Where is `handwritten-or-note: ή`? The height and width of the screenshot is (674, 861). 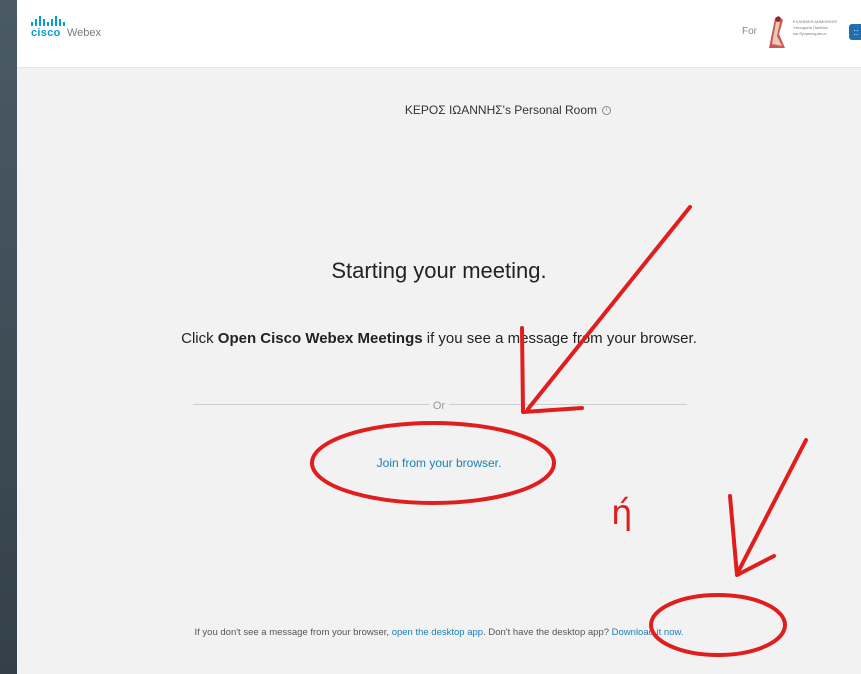
handwritten-or-note: ή is located at coordinates (622, 513).